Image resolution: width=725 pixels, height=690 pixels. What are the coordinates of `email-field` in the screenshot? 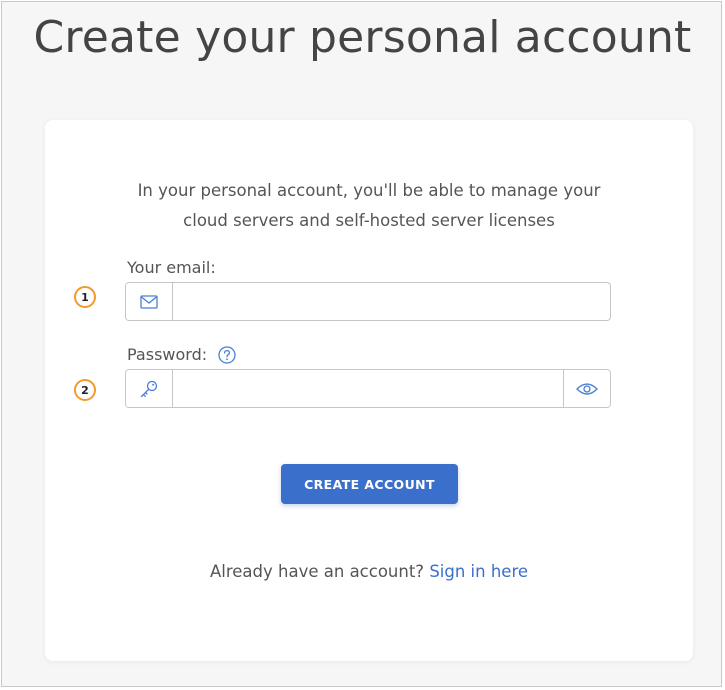 It's located at (391, 301).